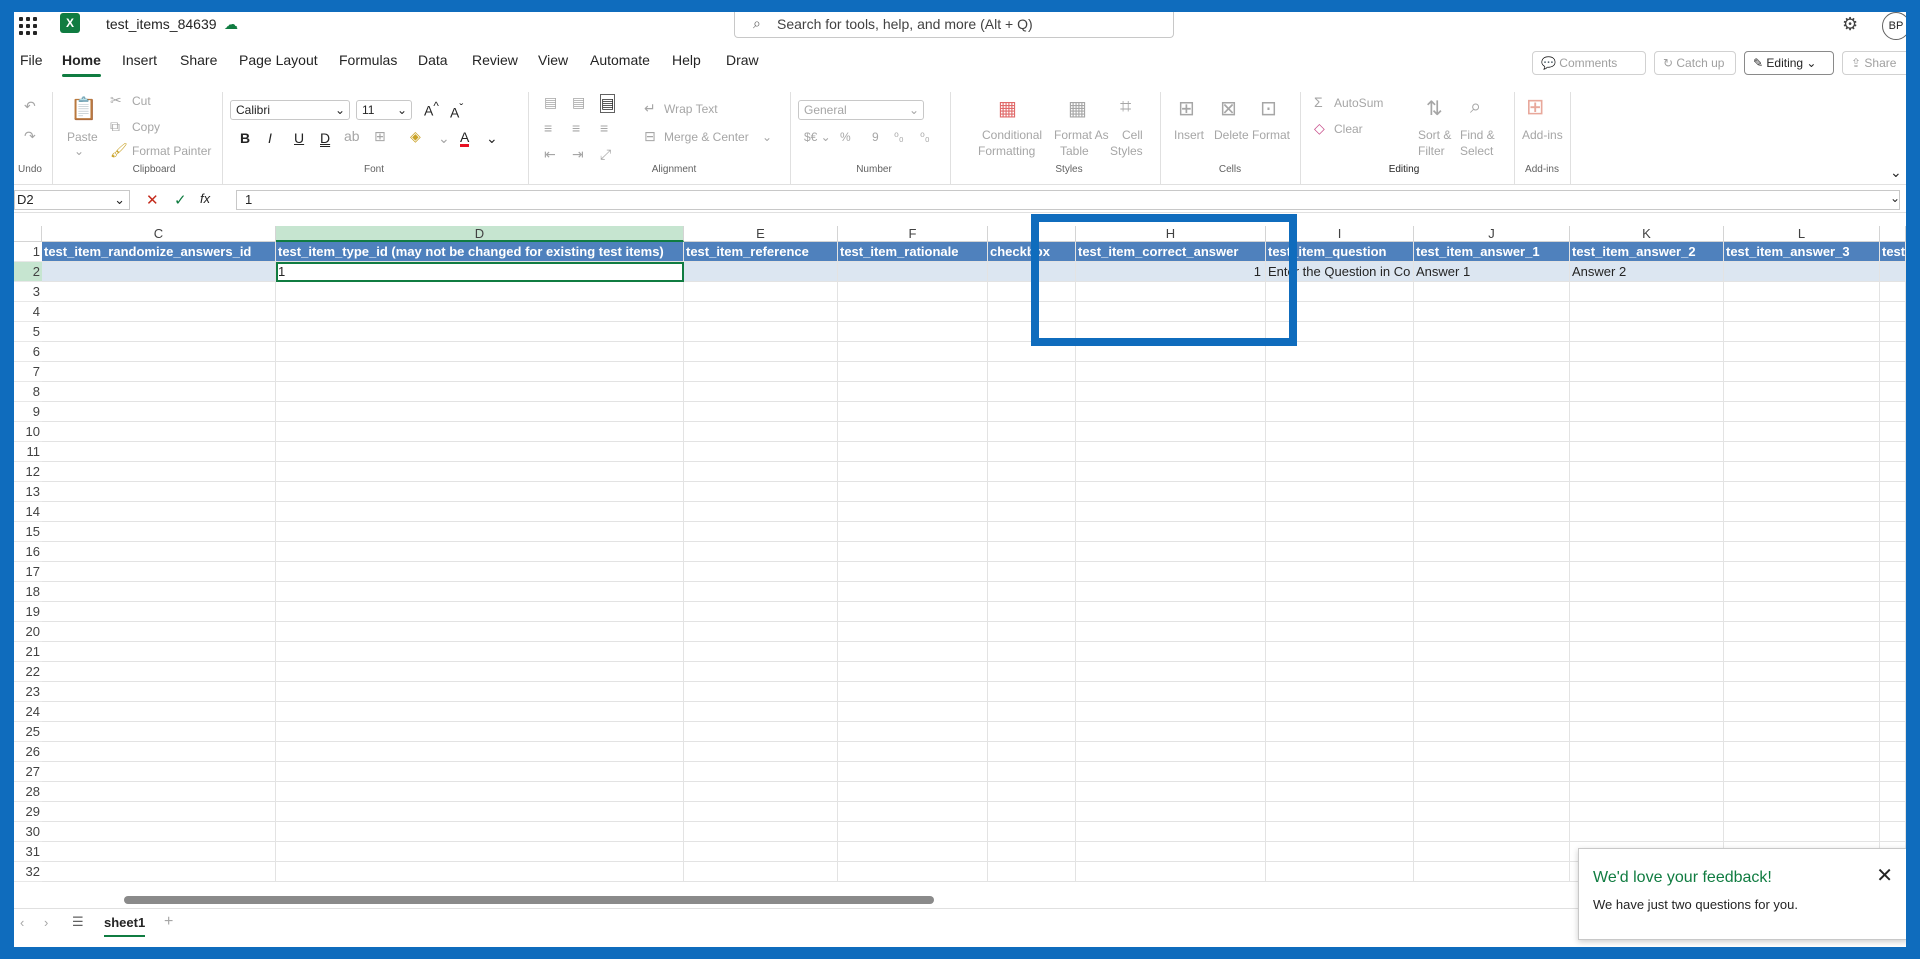 Image resolution: width=1920 pixels, height=959 pixels. I want to click on undo-icon: ↶, so click(30, 106).